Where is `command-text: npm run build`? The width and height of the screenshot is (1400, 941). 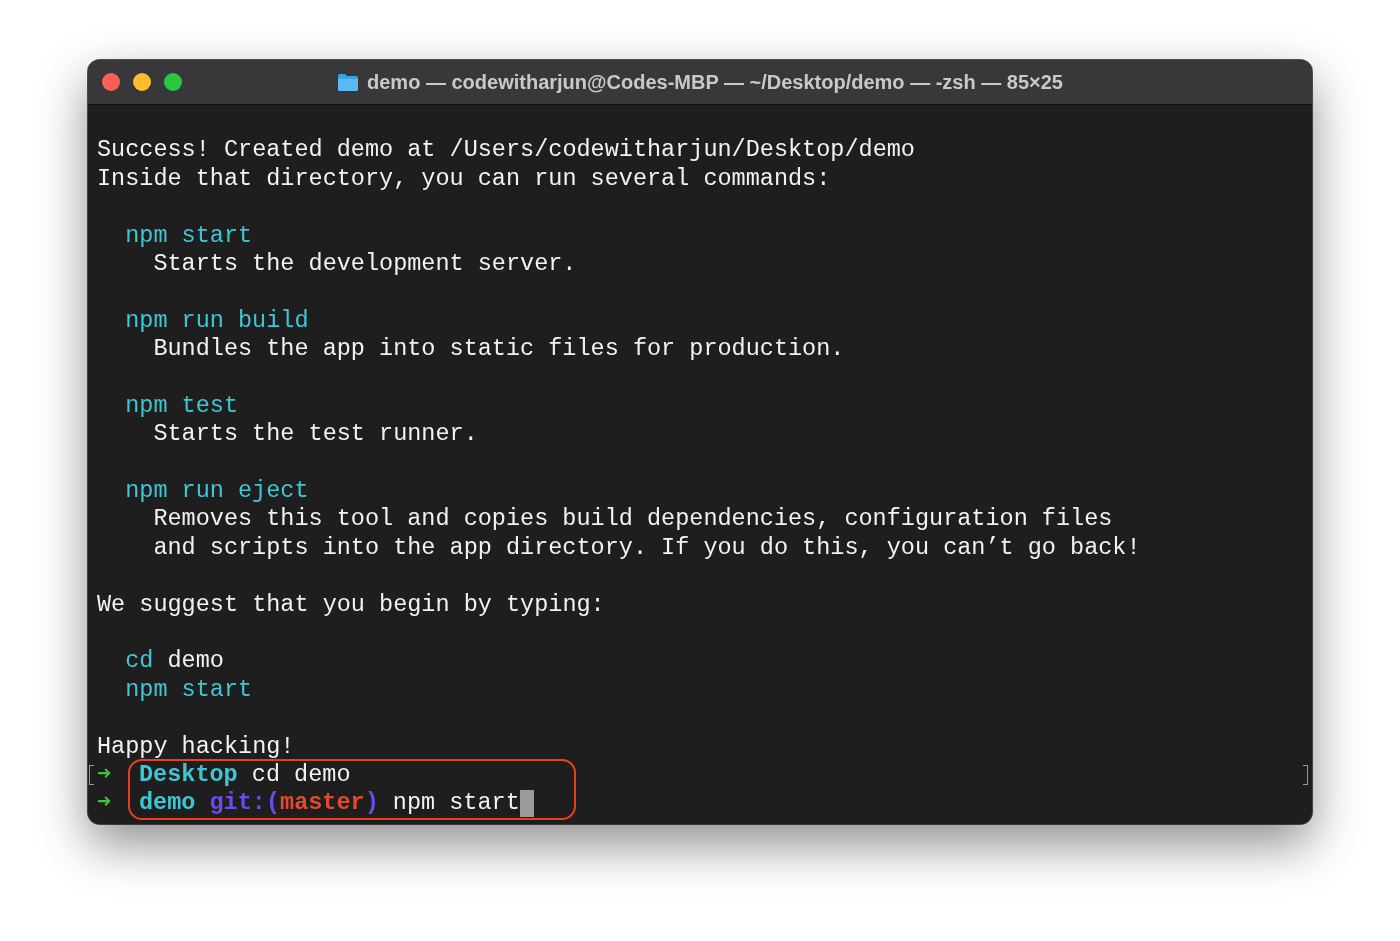
command-text: npm run build is located at coordinates (217, 321).